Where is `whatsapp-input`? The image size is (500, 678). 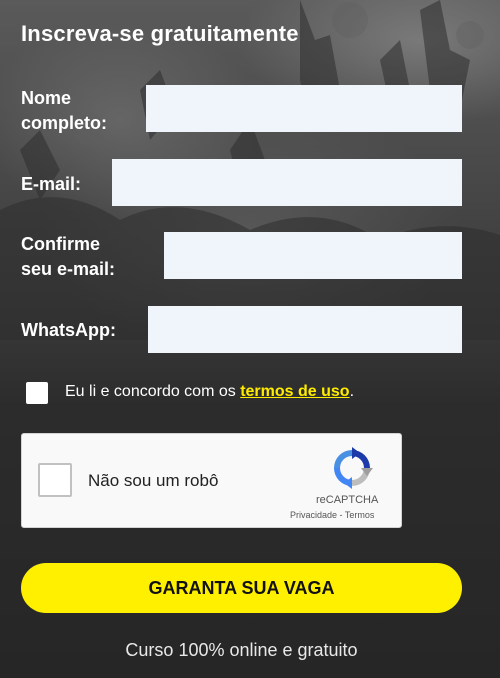
whatsapp-input is located at coordinates (305, 329).